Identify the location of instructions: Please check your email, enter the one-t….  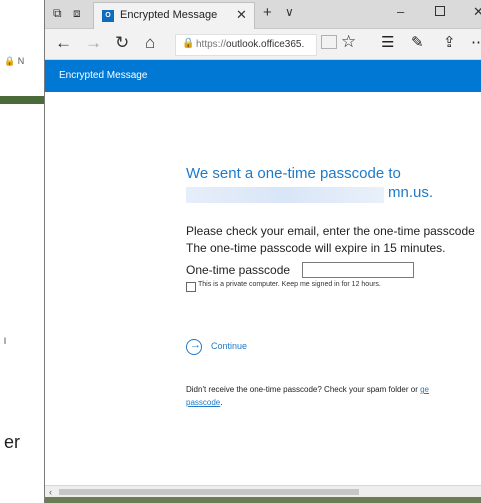
(330, 240).